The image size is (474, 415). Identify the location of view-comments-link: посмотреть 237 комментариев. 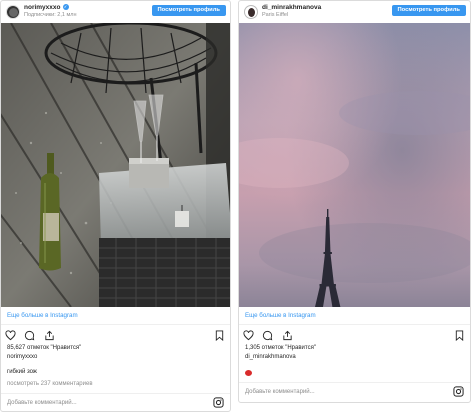
(50, 384).